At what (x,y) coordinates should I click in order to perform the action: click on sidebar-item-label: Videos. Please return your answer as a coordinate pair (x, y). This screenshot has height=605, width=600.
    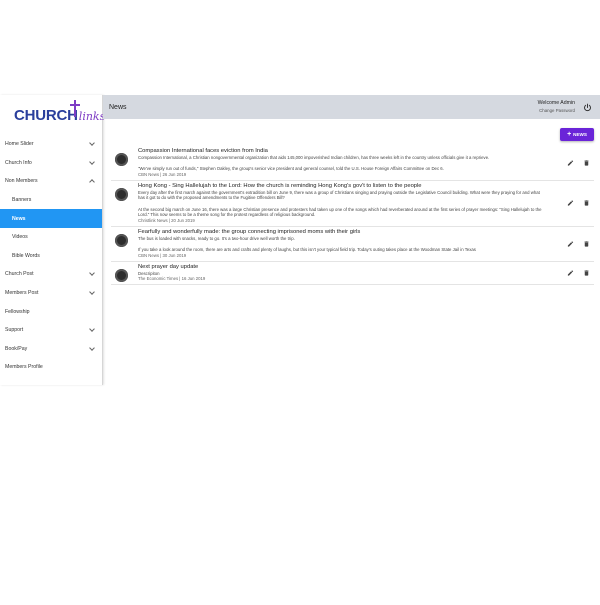
    Looking at the image, I should click on (20, 237).